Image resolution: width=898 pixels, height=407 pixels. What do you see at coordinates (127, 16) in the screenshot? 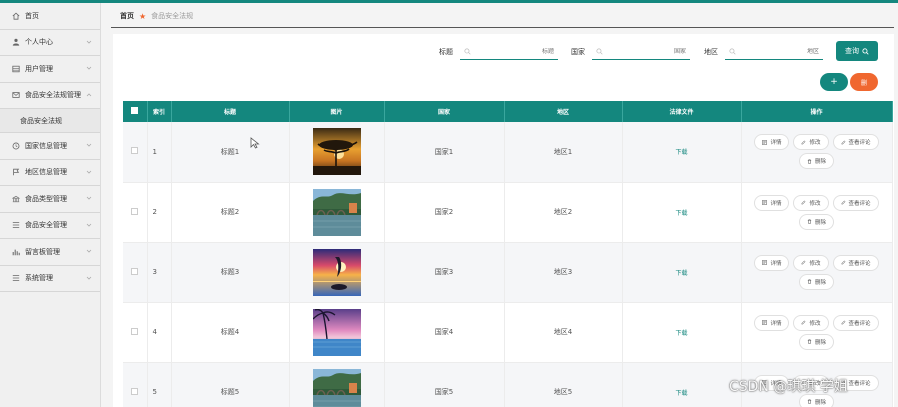
I see `breadcrumb-home: 首页` at bounding box center [127, 16].